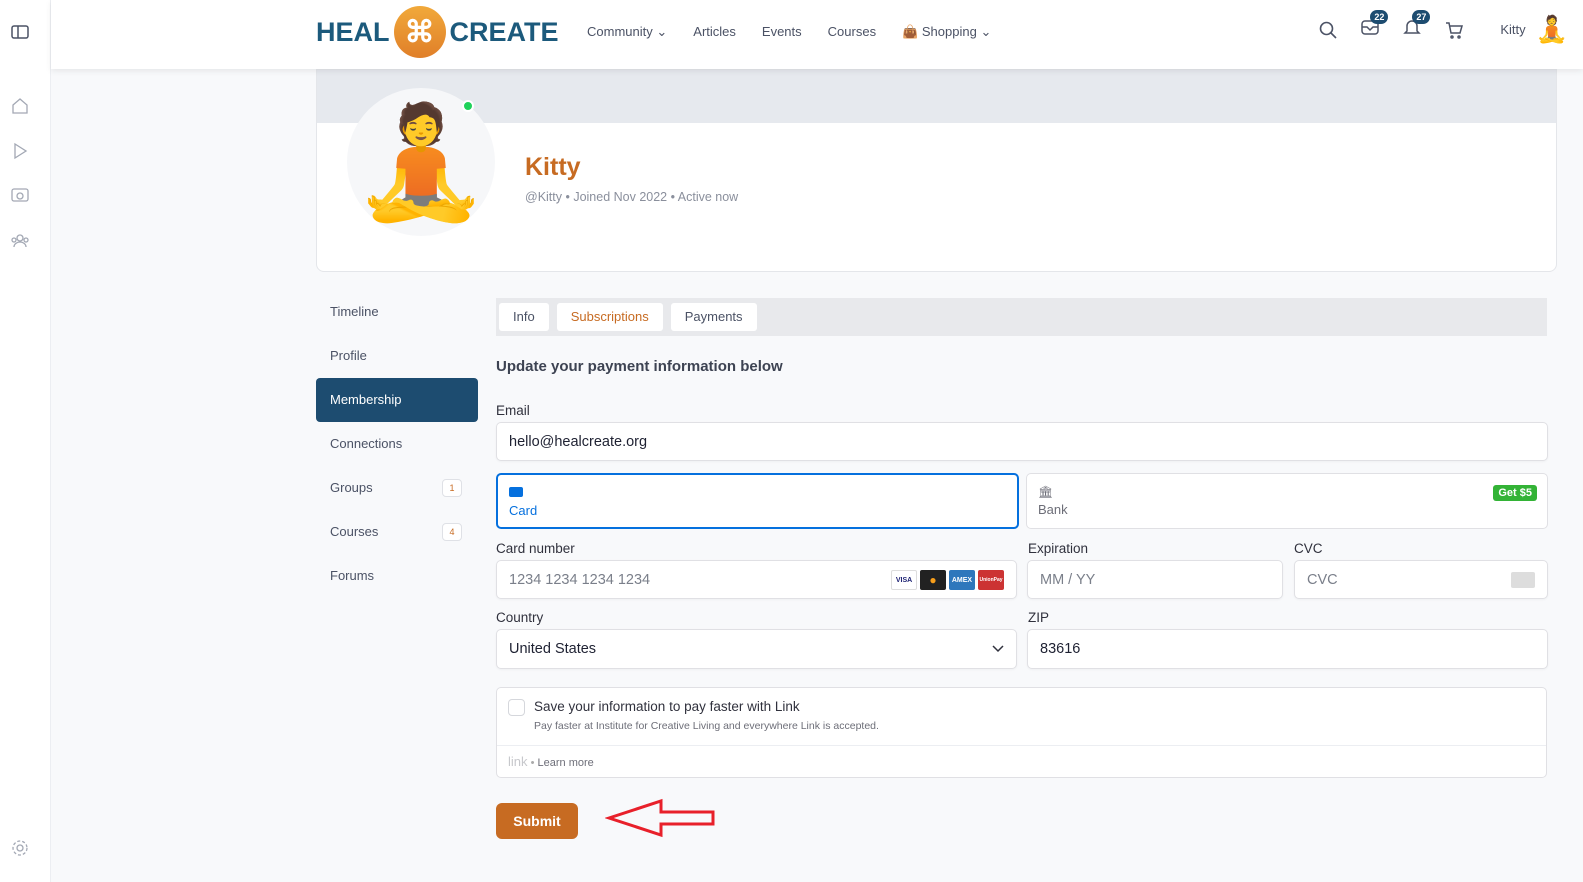 Image resolution: width=1583 pixels, height=882 pixels. Describe the element at coordinates (632, 197) in the screenshot. I see `profile-meta: @Kitty • Joined Nov 2022 • Active now` at that location.